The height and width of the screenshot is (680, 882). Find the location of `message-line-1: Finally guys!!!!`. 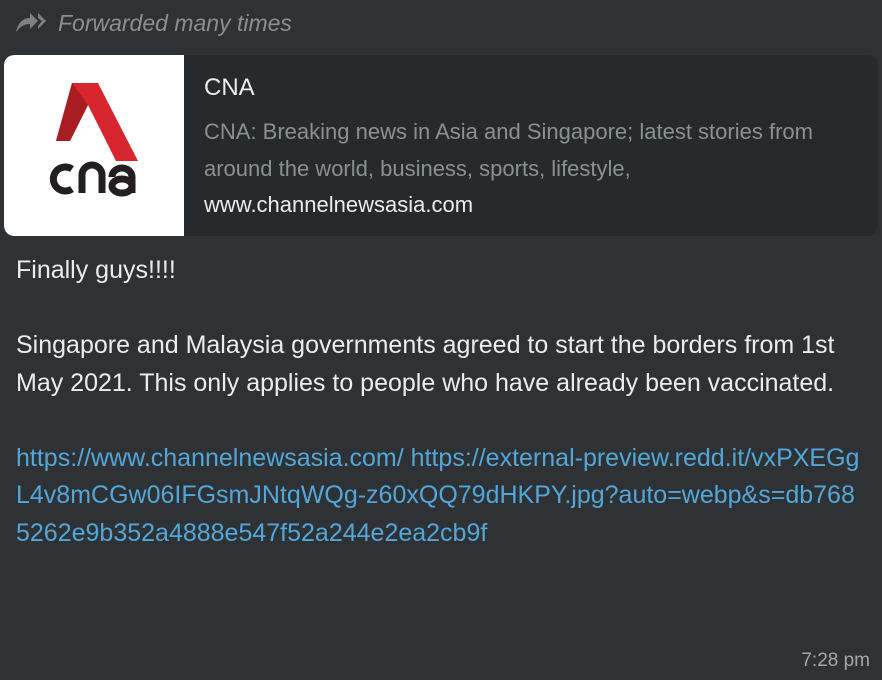

message-line-1: Finally guys!!!! is located at coordinates (96, 270).